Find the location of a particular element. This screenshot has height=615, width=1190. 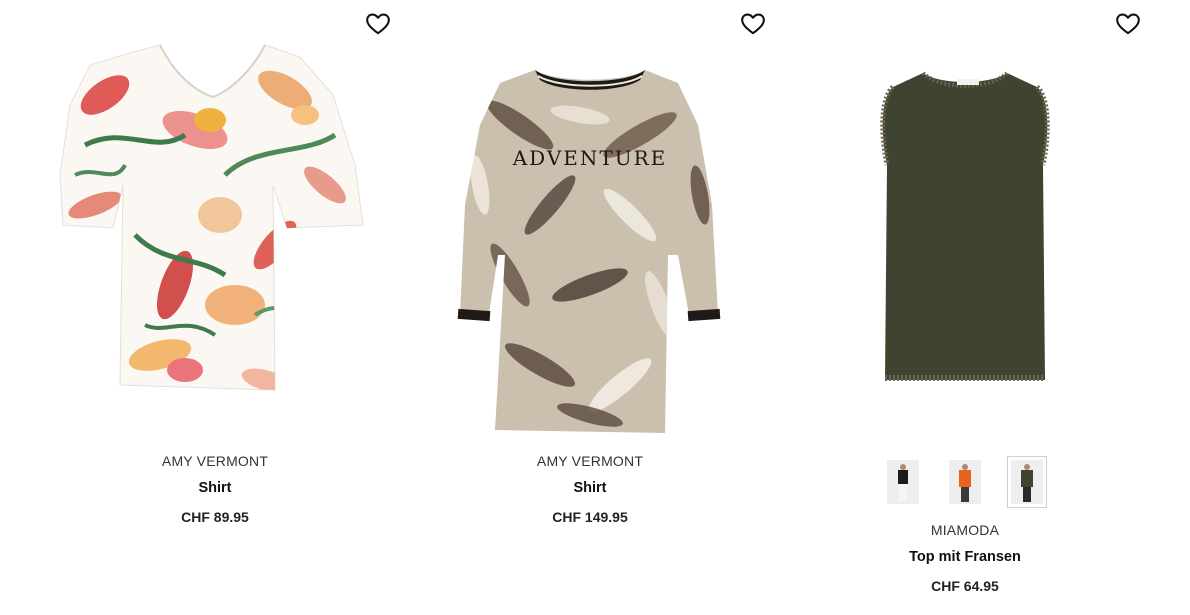

product-brand: MIAMODA is located at coordinates (965, 530).